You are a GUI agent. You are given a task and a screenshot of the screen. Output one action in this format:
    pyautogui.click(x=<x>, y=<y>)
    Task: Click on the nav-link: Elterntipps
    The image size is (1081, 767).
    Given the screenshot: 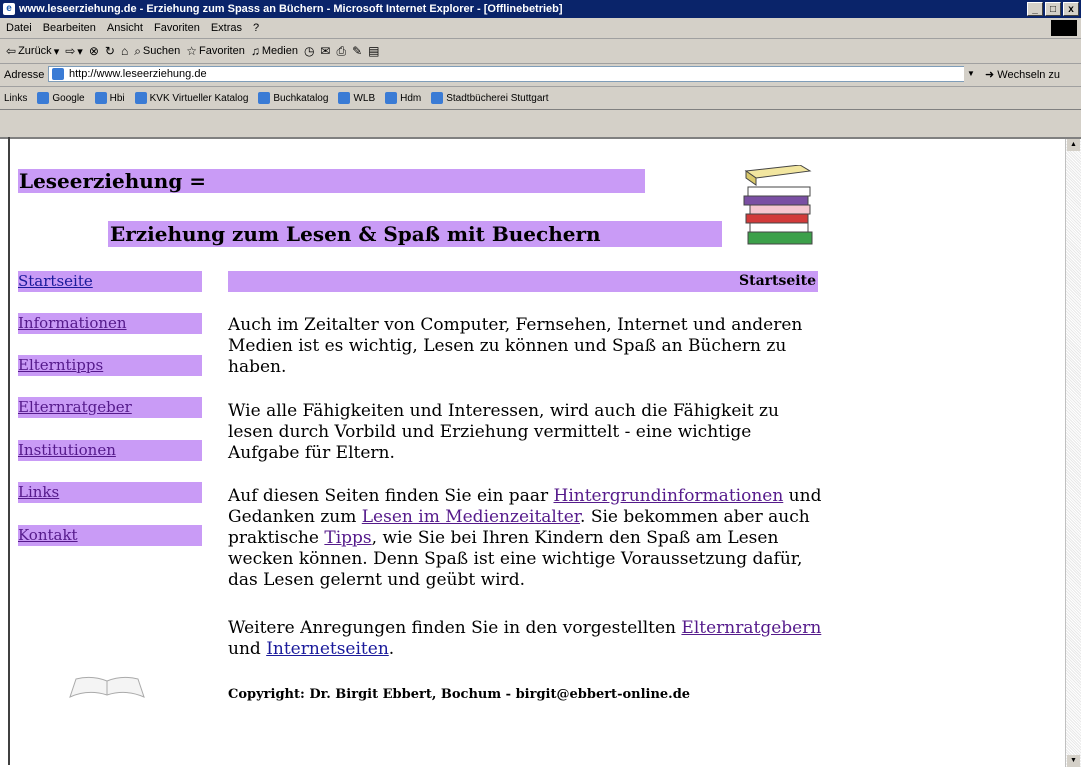 What is the action you would take?
    pyautogui.click(x=60, y=365)
    